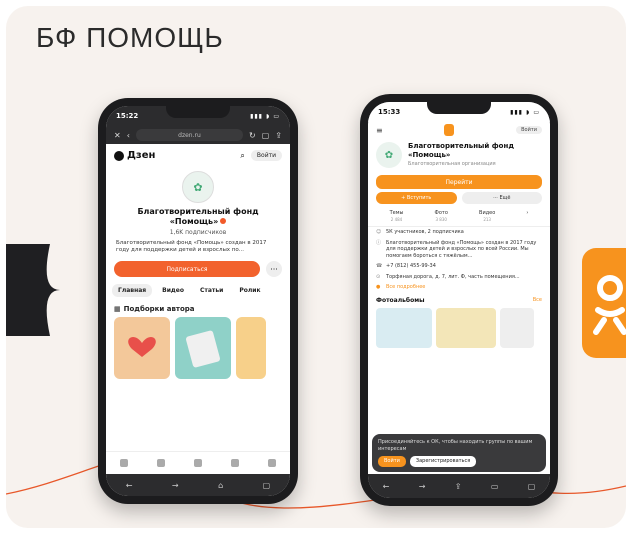 This screenshot has height=534, width=632. Describe the element at coordinates (459, 130) in the screenshot. I see `ok-header: ≡ Войти` at that location.